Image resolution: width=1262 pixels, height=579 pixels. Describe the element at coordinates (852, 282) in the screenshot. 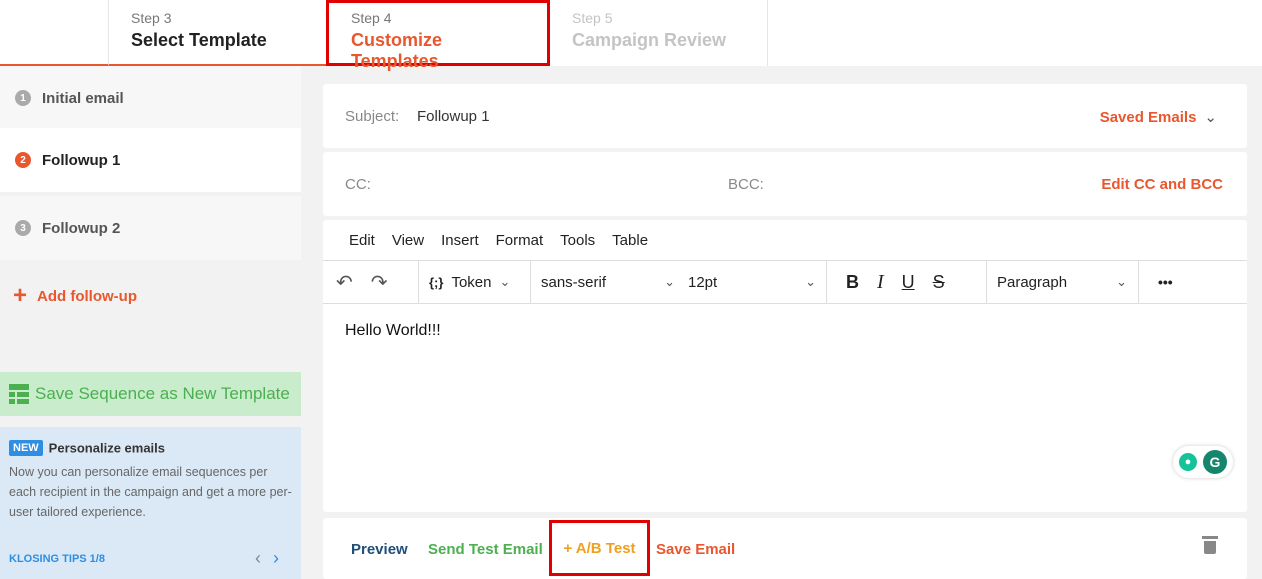

I see `bold-button: B` at that location.